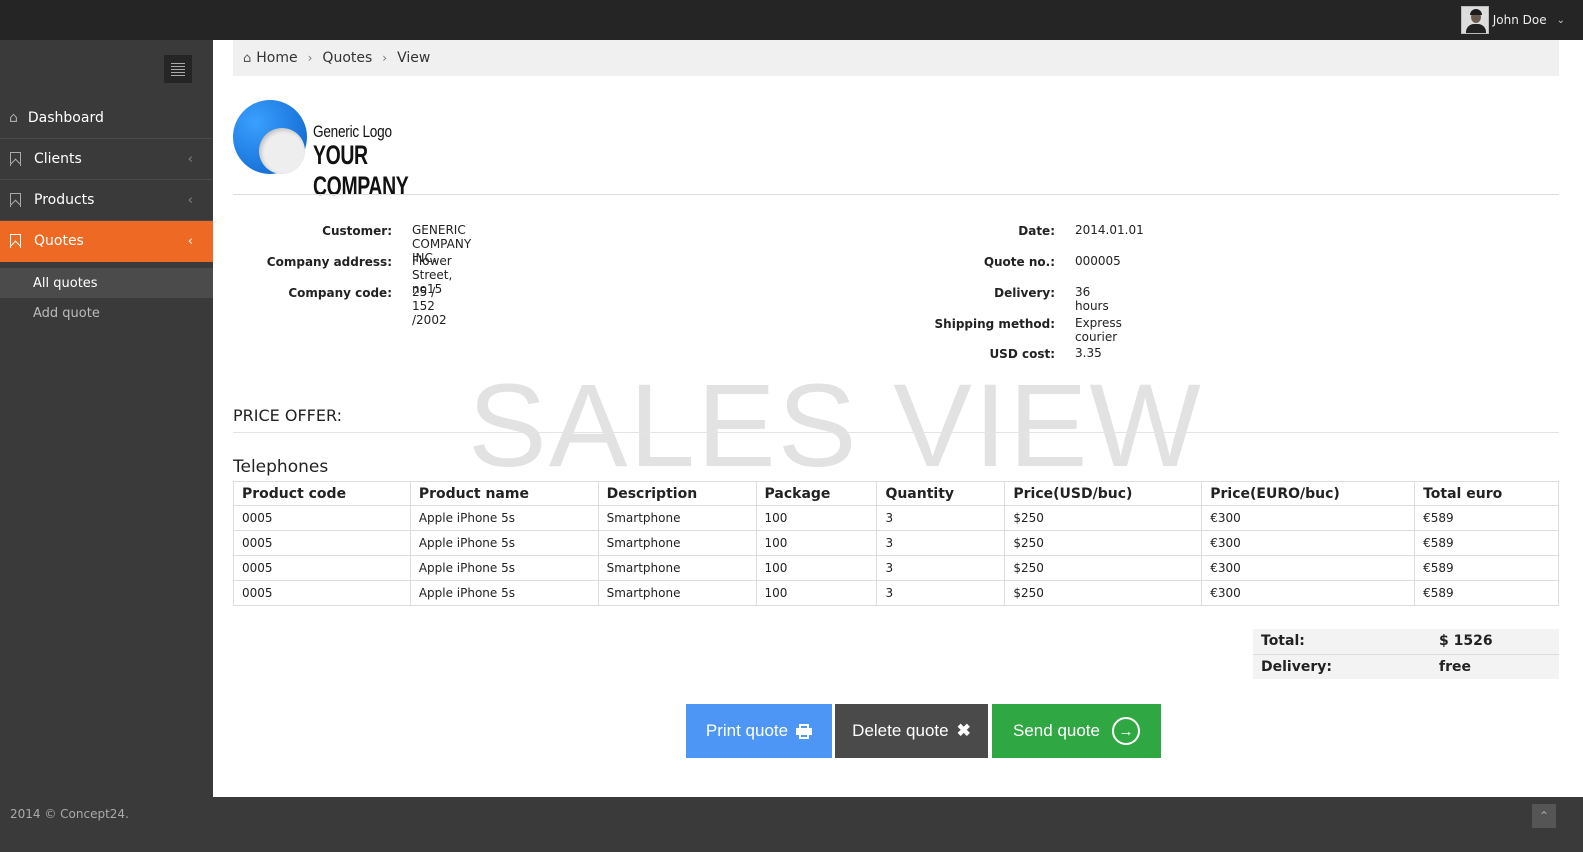 Image resolution: width=1583 pixels, height=852 pixels. What do you see at coordinates (1088, 353) in the screenshot?
I see `usd-cost-value: 3.35` at bounding box center [1088, 353].